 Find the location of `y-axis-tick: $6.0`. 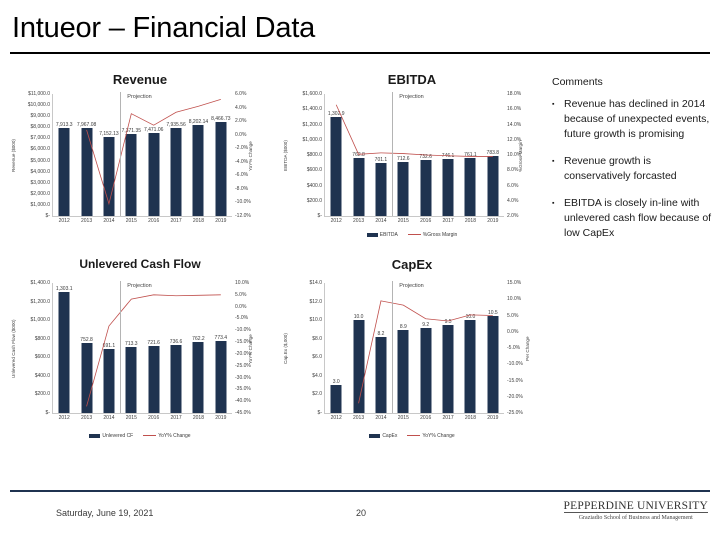

y-axis-tick: $6.0 is located at coordinates (317, 357).